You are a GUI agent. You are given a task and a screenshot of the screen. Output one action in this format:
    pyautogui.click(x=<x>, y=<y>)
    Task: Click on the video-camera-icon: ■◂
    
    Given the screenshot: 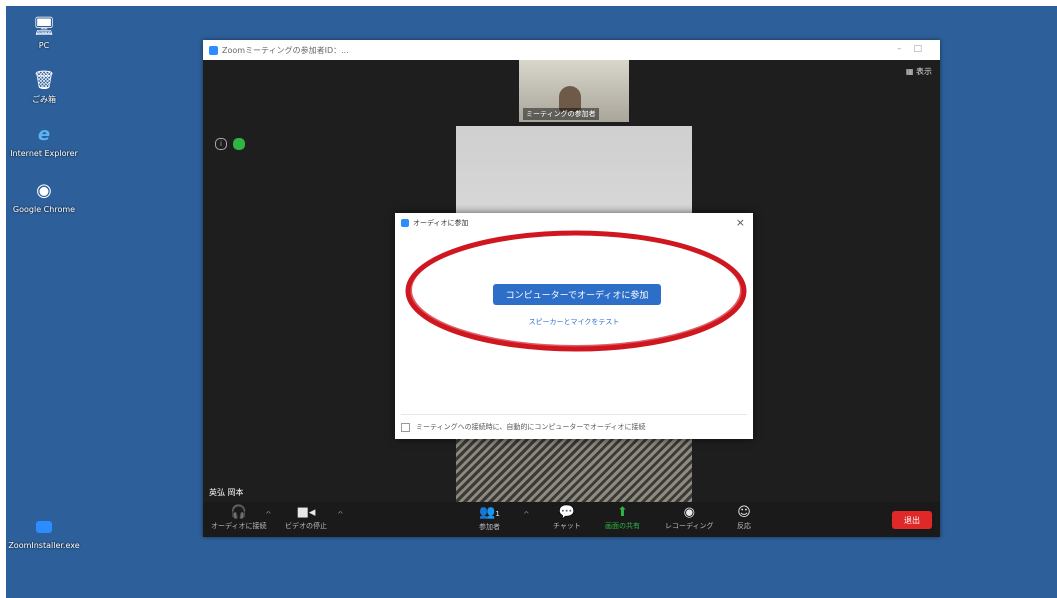 What is the action you would take?
    pyautogui.click(x=306, y=512)
    